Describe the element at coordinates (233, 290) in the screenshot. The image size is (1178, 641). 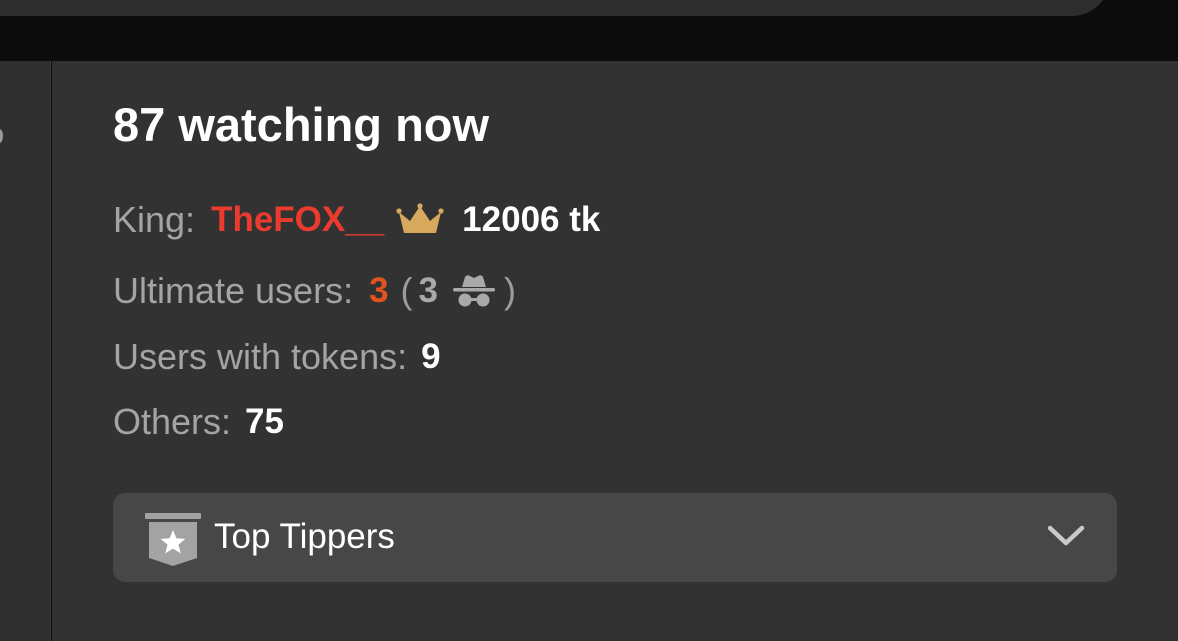
I see `ultimate-users-label: Ultimate users:` at that location.